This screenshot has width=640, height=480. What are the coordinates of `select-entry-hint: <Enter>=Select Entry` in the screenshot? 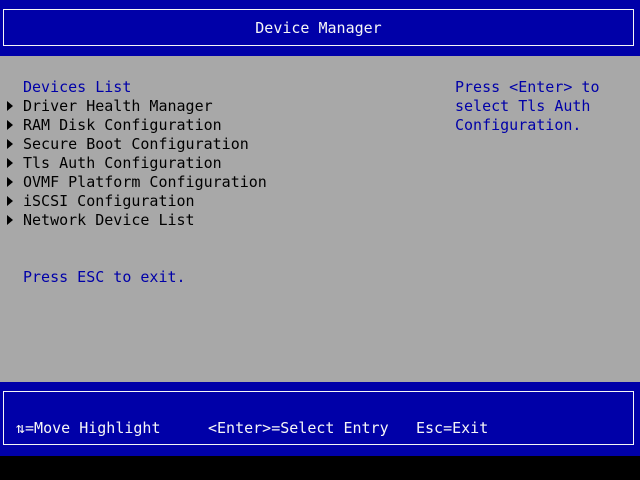 It's located at (298, 428).